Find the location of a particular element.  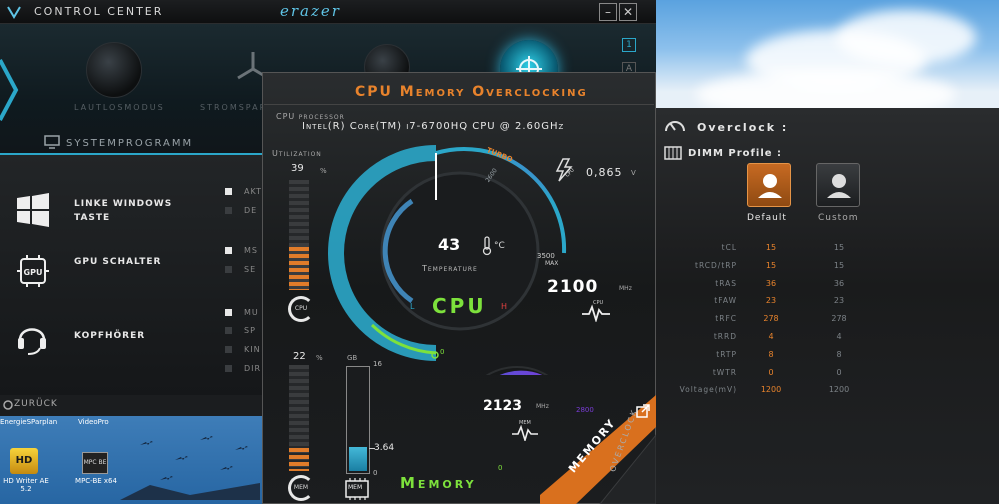

timing-custom-tras: 36 is located at coordinates (839, 283).